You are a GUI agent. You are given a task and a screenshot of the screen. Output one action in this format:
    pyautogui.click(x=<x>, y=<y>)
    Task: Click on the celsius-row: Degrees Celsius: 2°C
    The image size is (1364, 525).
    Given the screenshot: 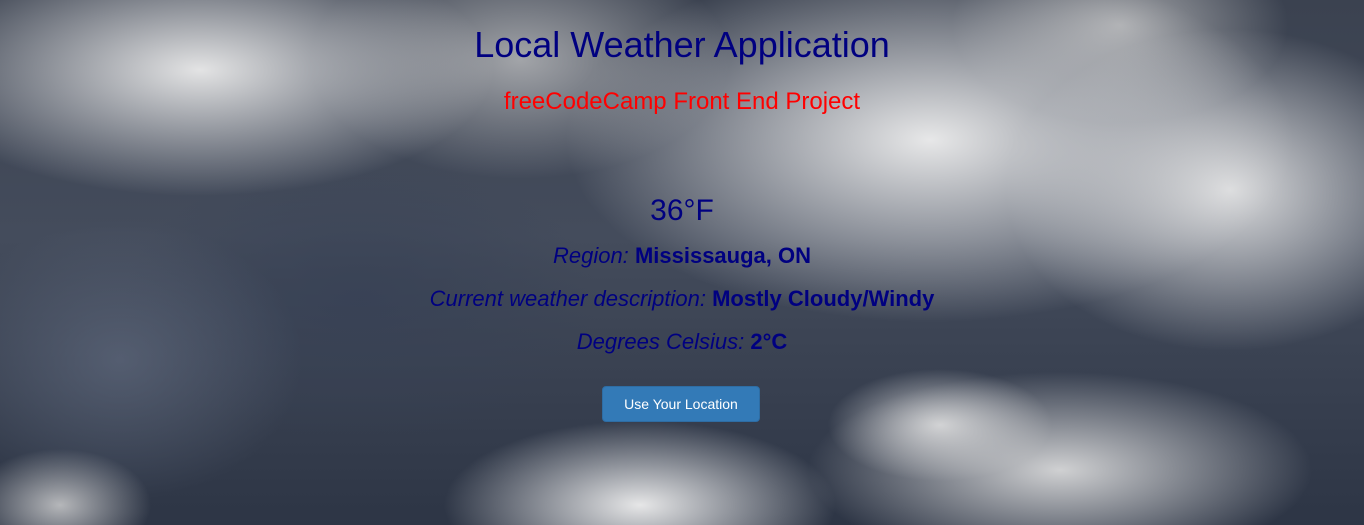 What is the action you would take?
    pyautogui.click(x=682, y=342)
    